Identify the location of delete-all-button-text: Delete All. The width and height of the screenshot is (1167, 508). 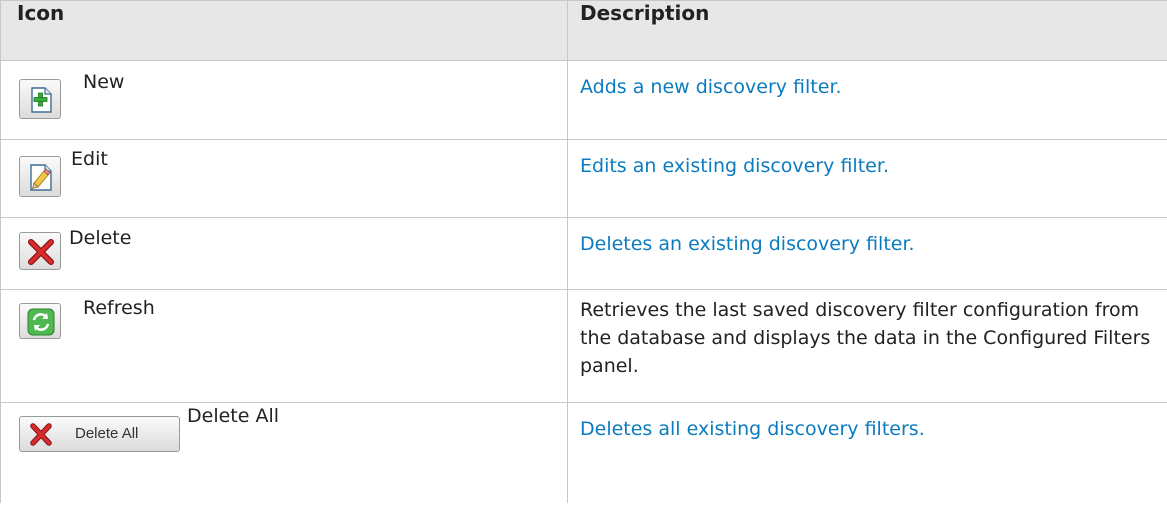
(107, 433).